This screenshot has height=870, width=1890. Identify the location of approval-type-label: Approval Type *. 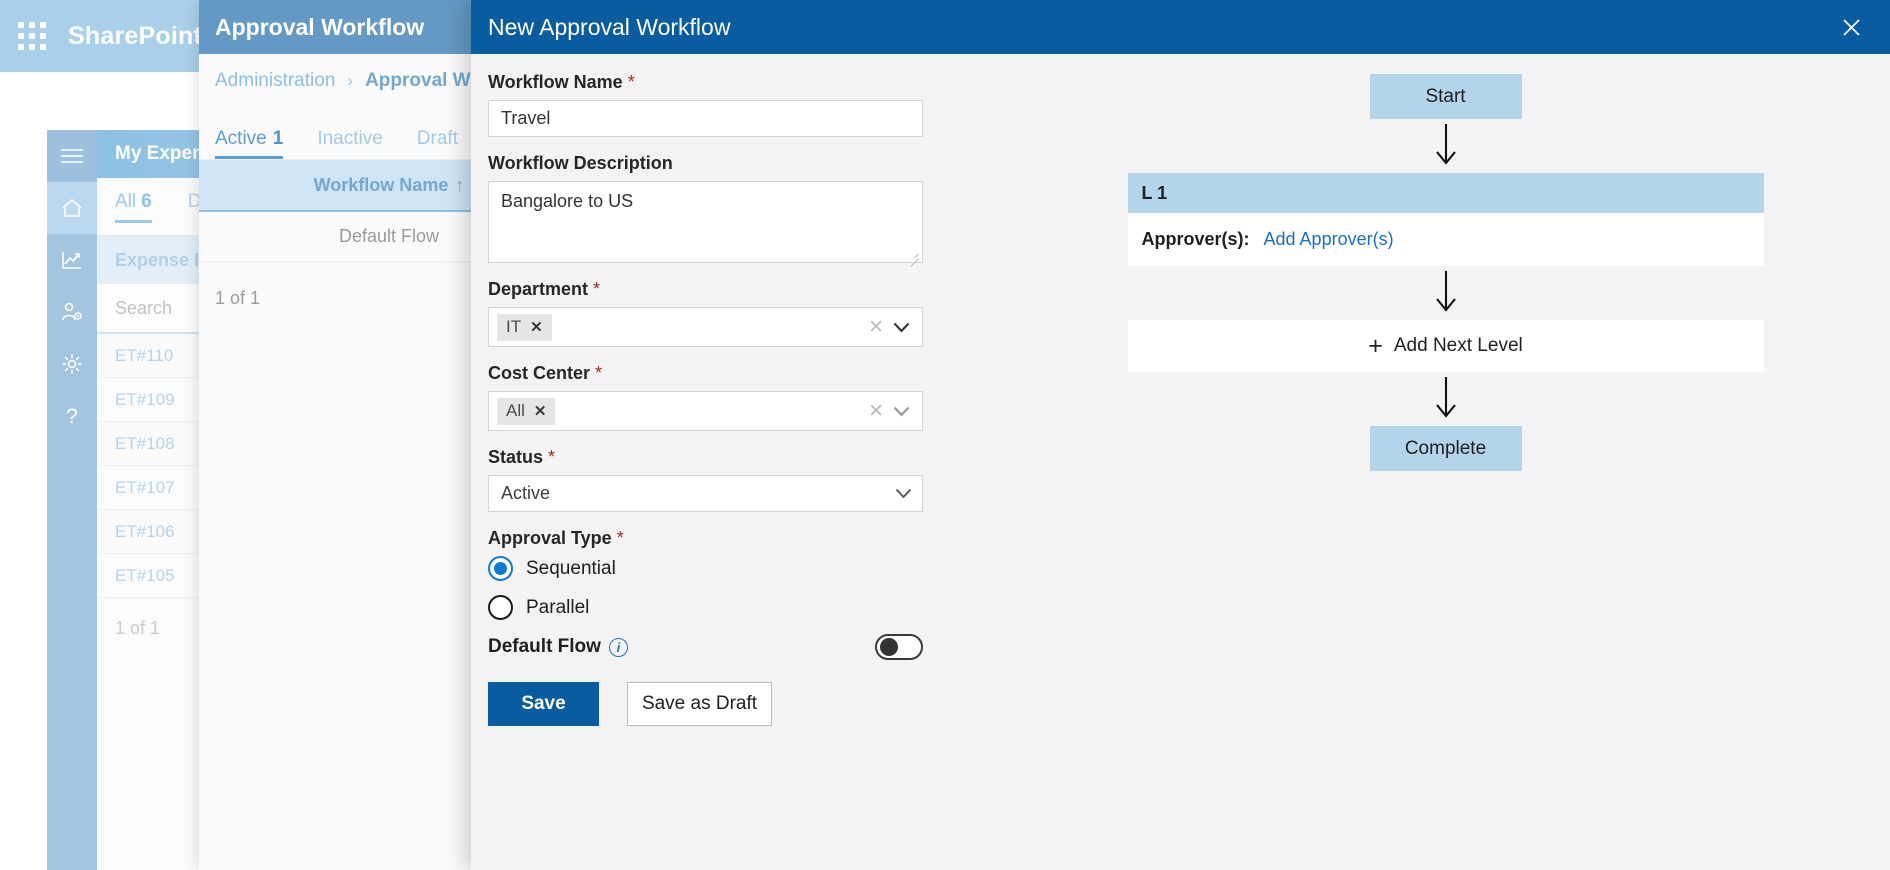
(744, 538).